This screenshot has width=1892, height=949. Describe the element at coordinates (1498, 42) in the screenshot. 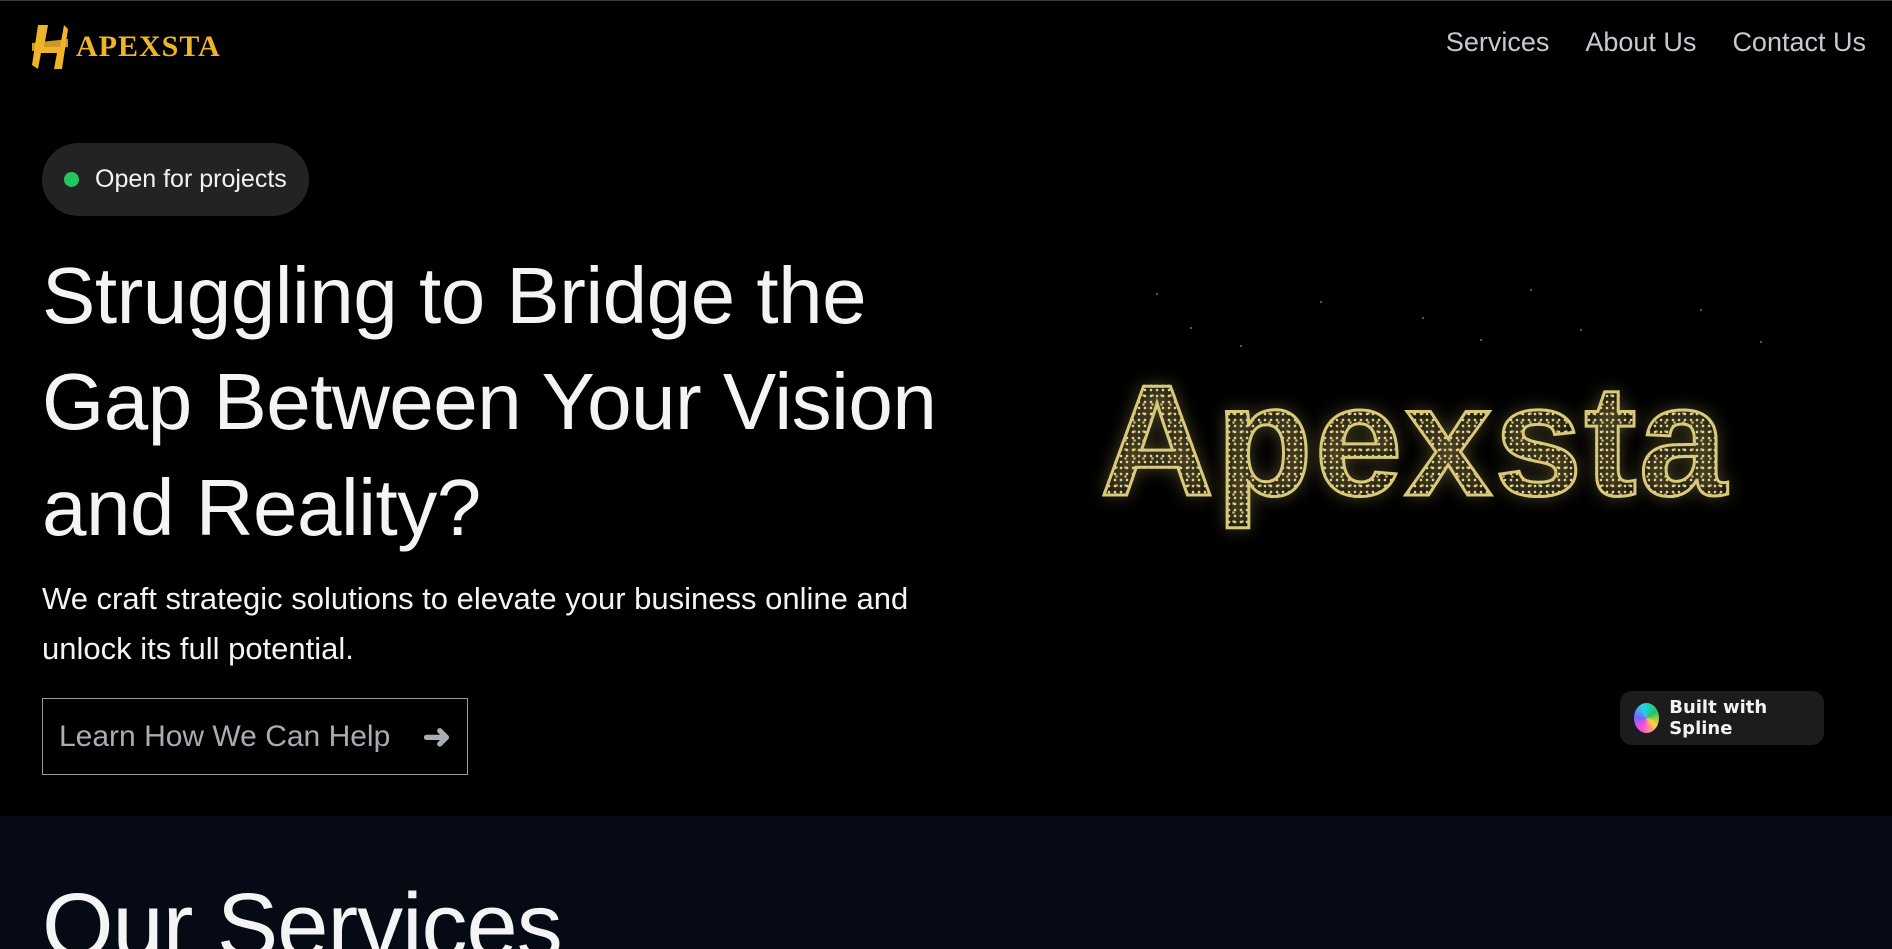

I see `nav-services-link: Services` at that location.